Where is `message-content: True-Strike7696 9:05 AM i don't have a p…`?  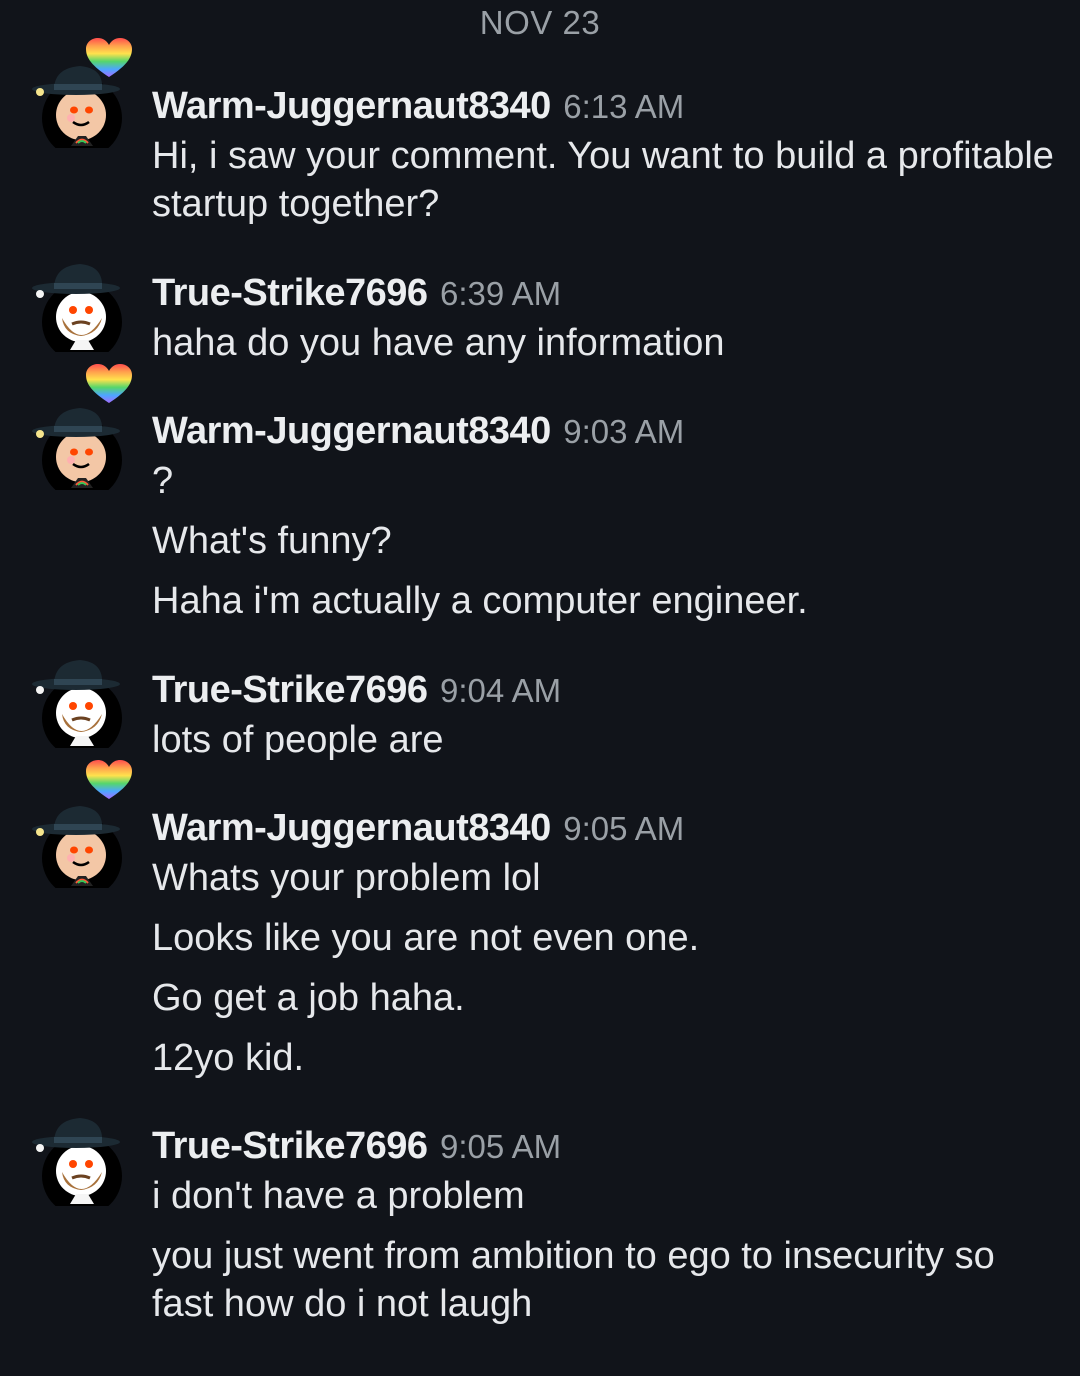 message-content: True-Strike7696 9:05 AM i don't have a p… is located at coordinates (609, 1224).